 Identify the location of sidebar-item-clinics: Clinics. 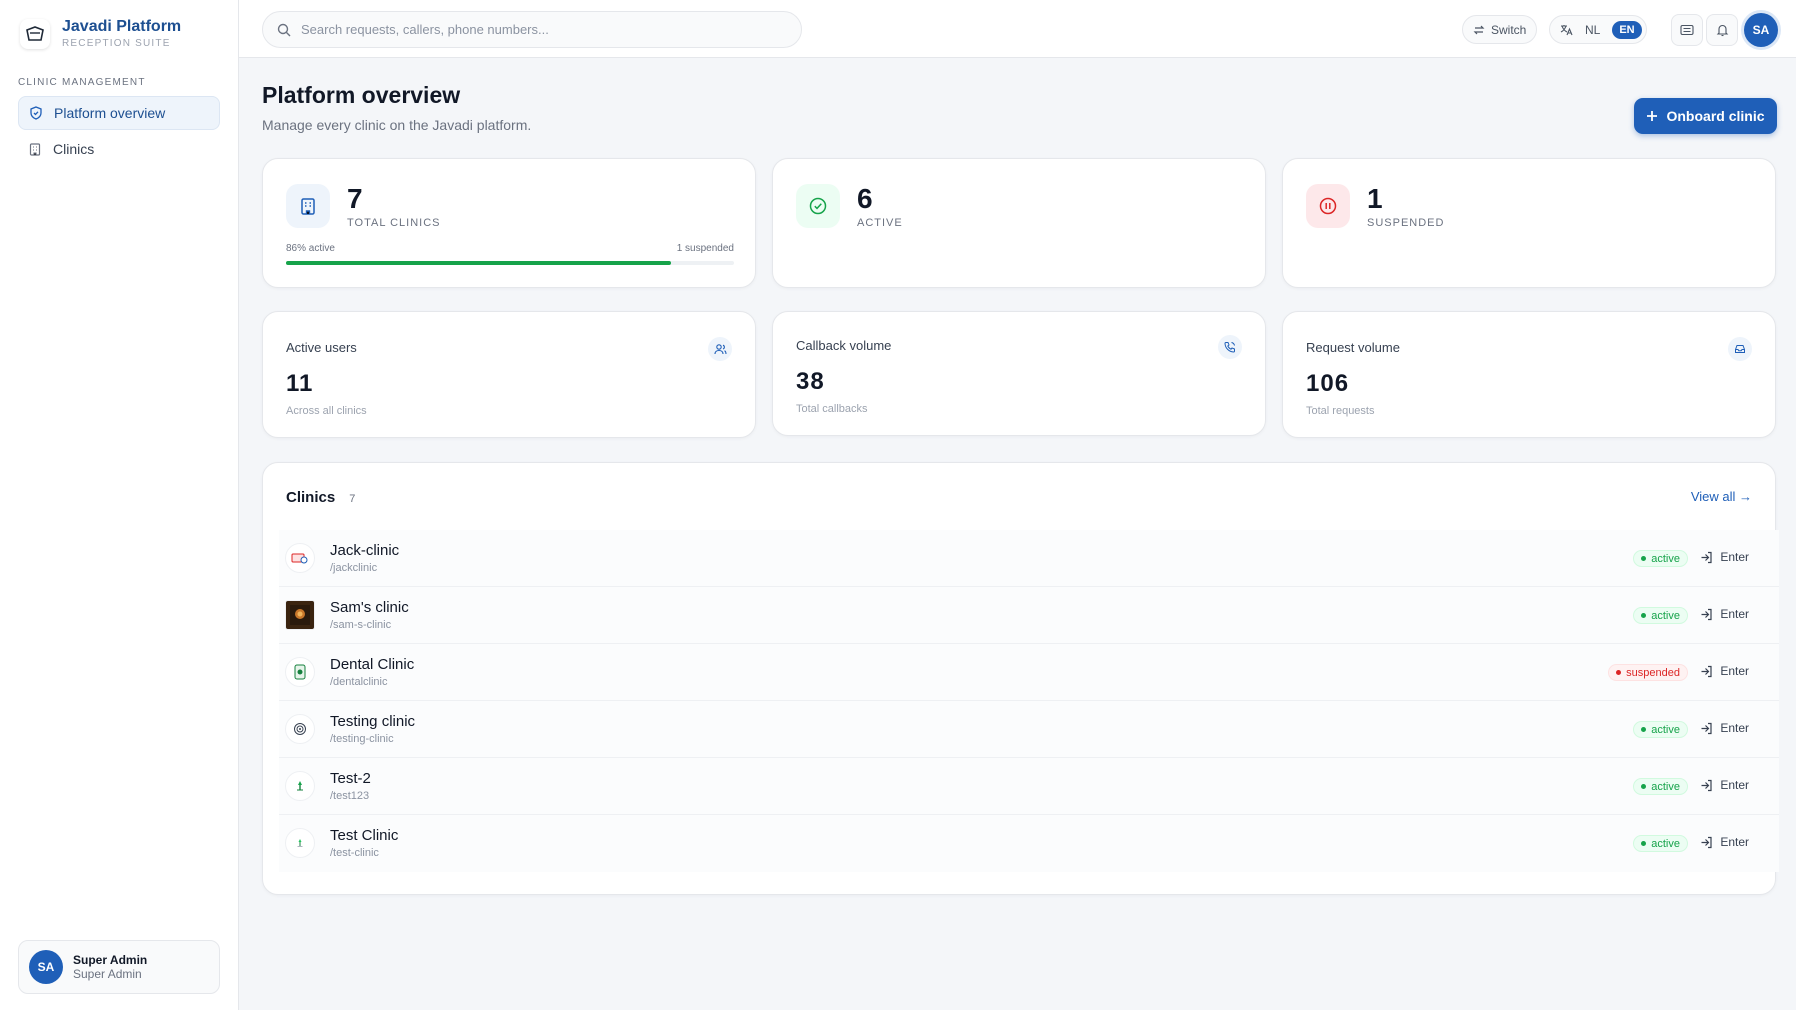
(119, 149).